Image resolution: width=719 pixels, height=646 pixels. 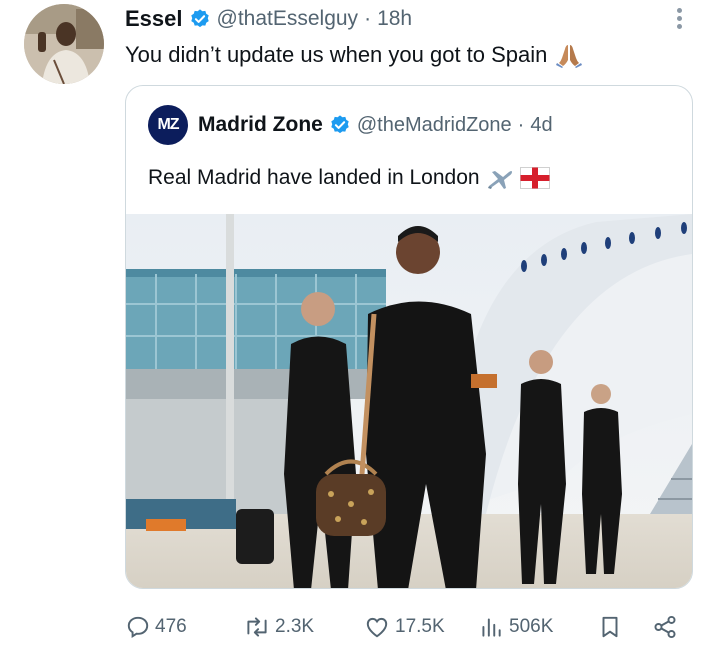 What do you see at coordinates (394, 19) in the screenshot?
I see `timestamp: 18h` at bounding box center [394, 19].